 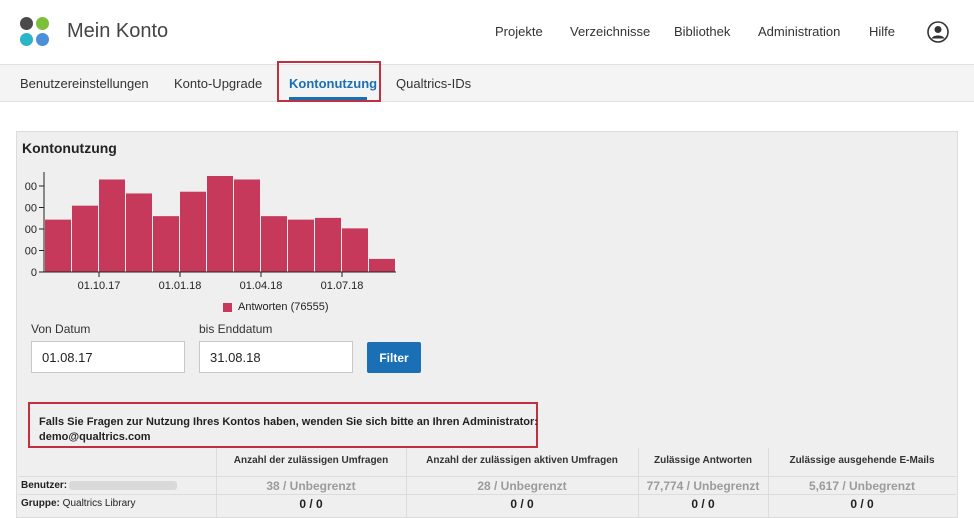 I want to click on user-row-label: Benutzer:, so click(x=99, y=485).